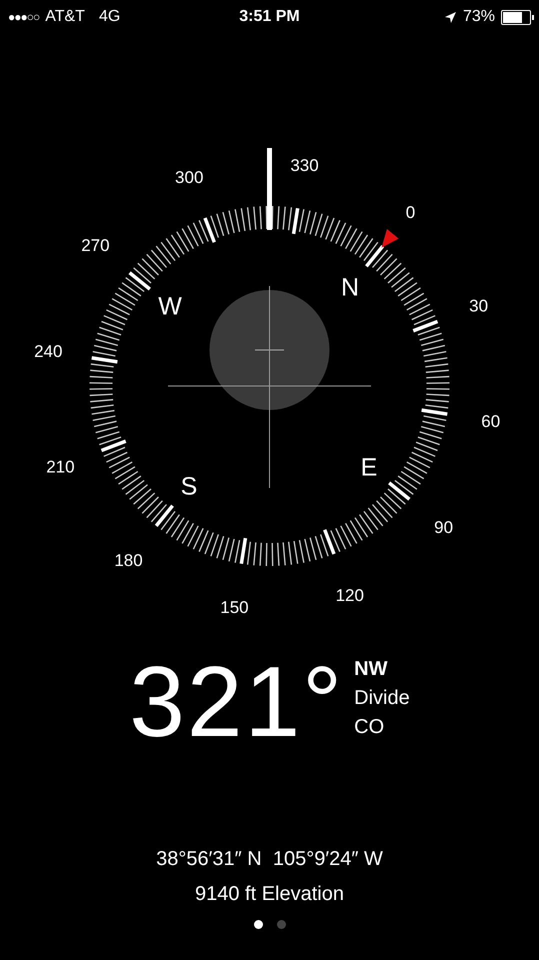 This screenshot has width=539, height=960. What do you see at coordinates (189, 177) in the screenshot?
I see `degree-label: 300` at bounding box center [189, 177].